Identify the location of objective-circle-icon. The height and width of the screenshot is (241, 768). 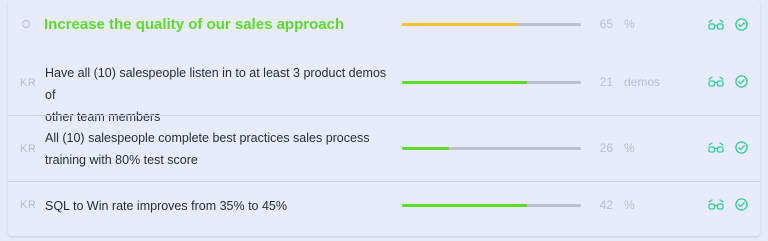
(26, 24).